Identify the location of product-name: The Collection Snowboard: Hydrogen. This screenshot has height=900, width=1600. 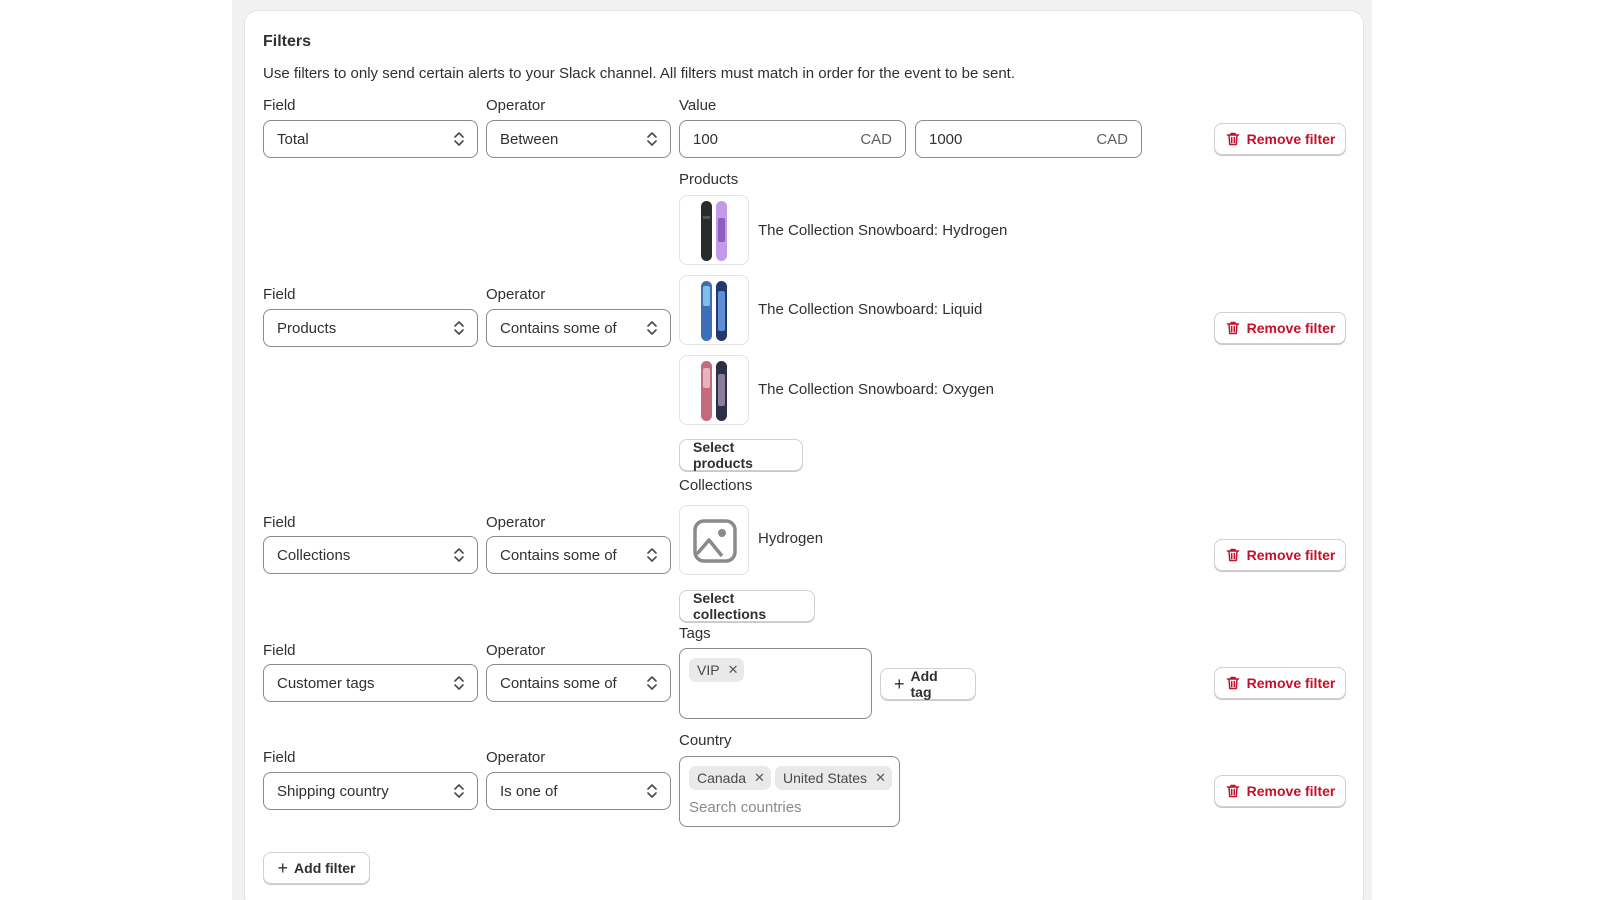
(882, 230).